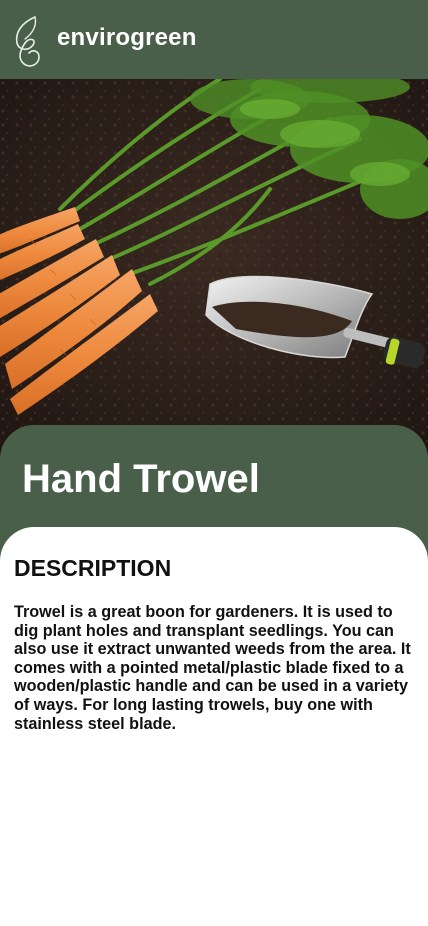 This screenshot has height=926, width=428. What do you see at coordinates (27, 42) in the screenshot?
I see `leaf-logo-icon` at bounding box center [27, 42].